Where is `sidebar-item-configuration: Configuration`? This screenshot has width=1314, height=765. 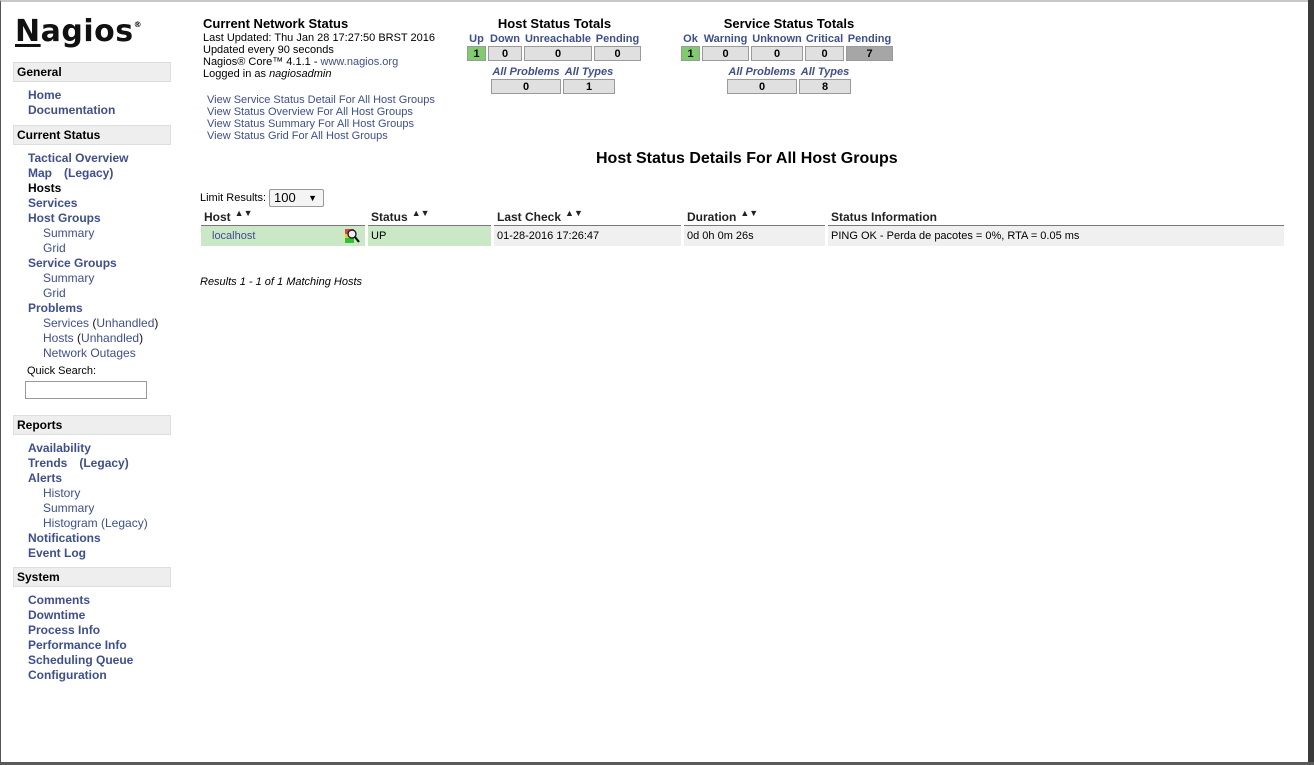
sidebar-item-configuration: Configuration is located at coordinates (92, 675).